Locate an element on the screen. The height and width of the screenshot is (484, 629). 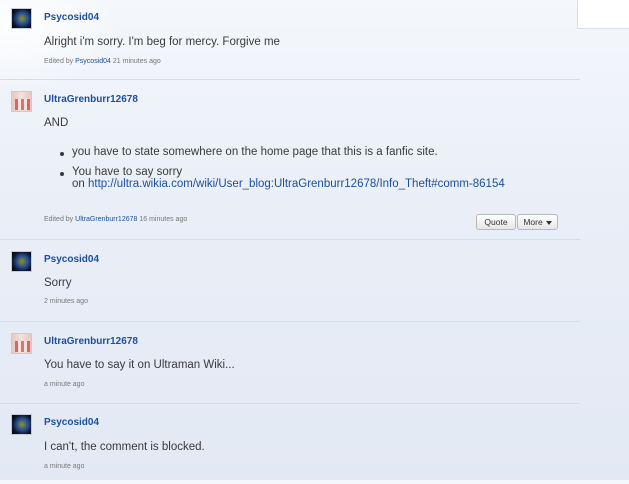
comment-meta: Edited by Psycosid04 21 minutes ago is located at coordinates (102, 61).